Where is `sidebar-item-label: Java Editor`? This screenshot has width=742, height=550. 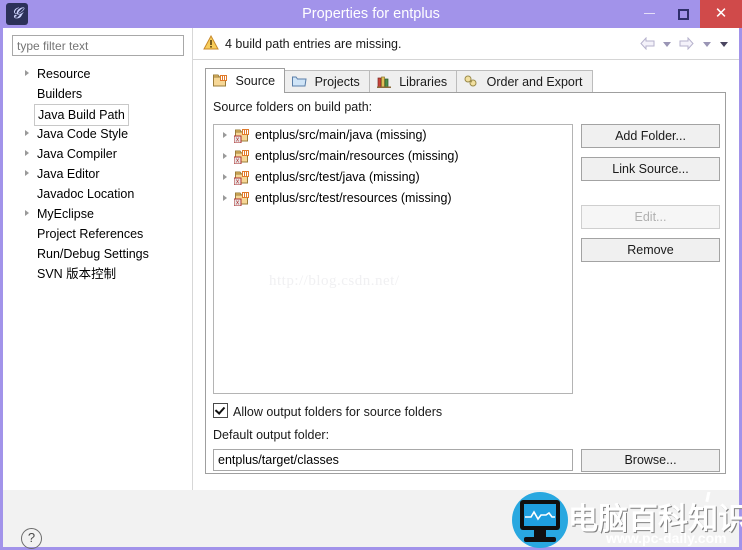 sidebar-item-label: Java Editor is located at coordinates (68, 174).